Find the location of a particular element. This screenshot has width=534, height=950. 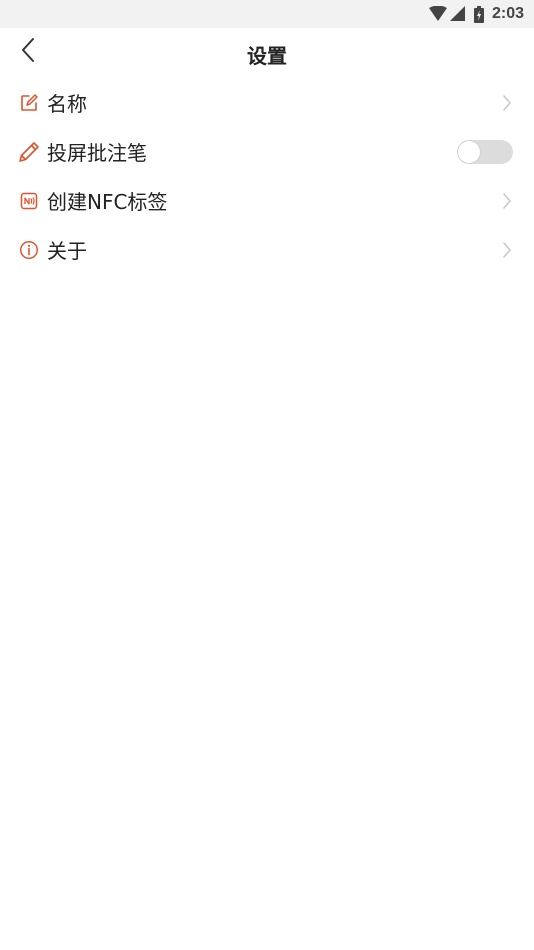

setting-label-about: 关于 is located at coordinates (67, 251).